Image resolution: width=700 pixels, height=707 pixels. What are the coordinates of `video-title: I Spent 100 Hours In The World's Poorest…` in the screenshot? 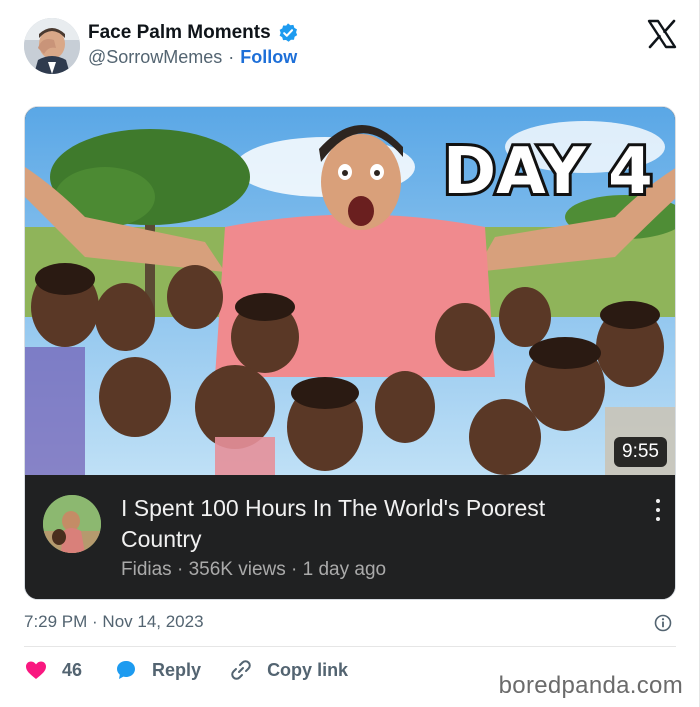 It's located at (366, 524).